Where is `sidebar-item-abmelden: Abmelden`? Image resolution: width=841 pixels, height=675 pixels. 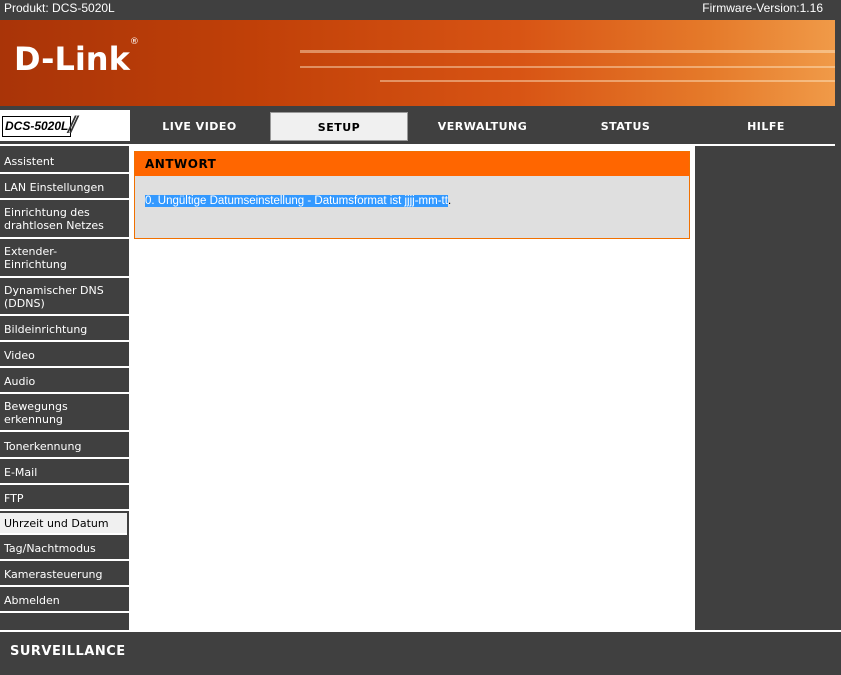 sidebar-item-abmelden: Abmelden is located at coordinates (64, 601).